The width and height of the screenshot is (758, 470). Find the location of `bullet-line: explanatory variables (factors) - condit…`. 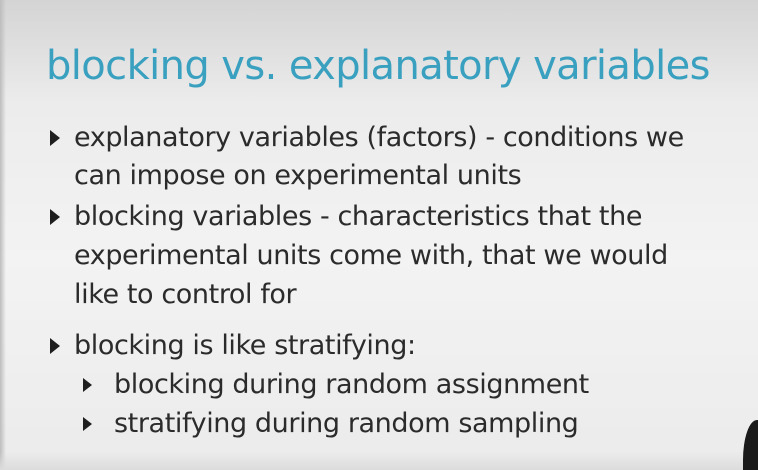

bullet-line: explanatory variables (factors) - condit… is located at coordinates (379, 137).